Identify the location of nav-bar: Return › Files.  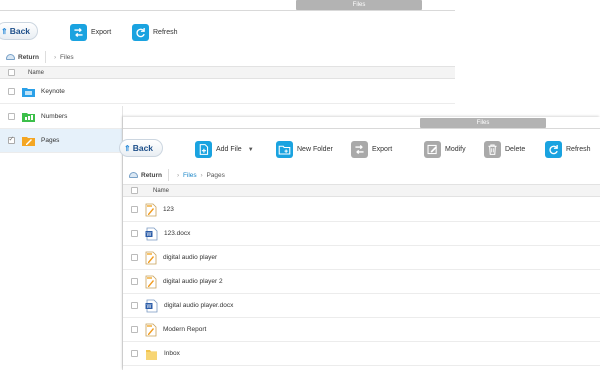
(228, 57).